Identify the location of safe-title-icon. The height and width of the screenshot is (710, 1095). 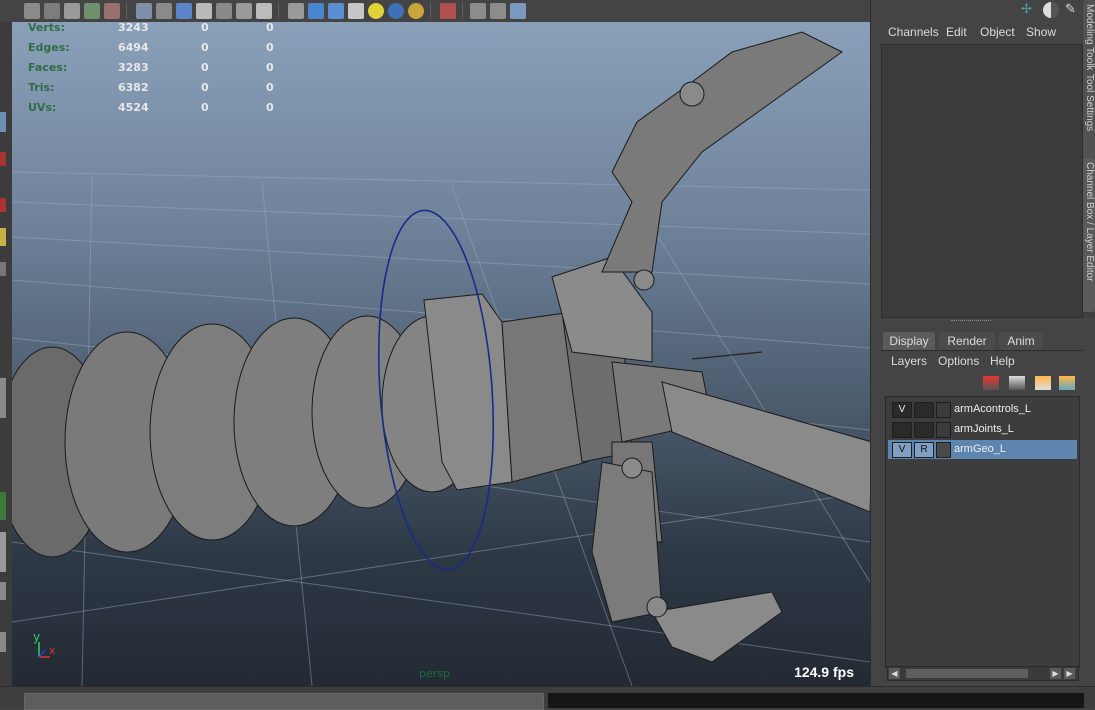
(264, 11).